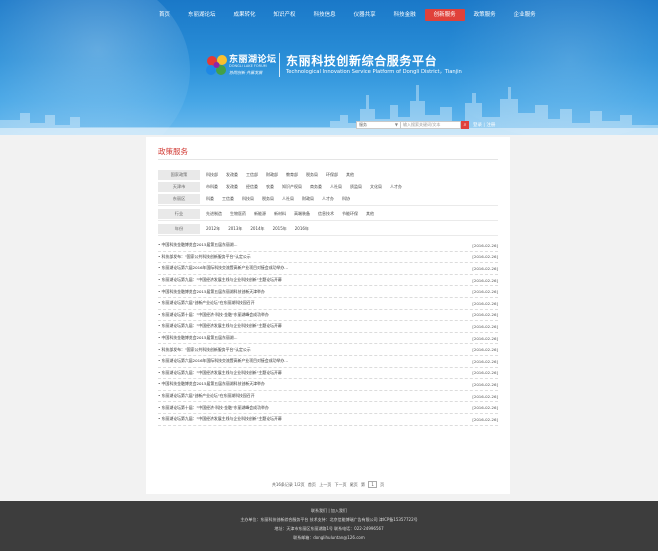 The width and height of the screenshot is (658, 551). Describe the element at coordinates (270, 187) in the screenshot. I see `filter-option: 农委` at that location.